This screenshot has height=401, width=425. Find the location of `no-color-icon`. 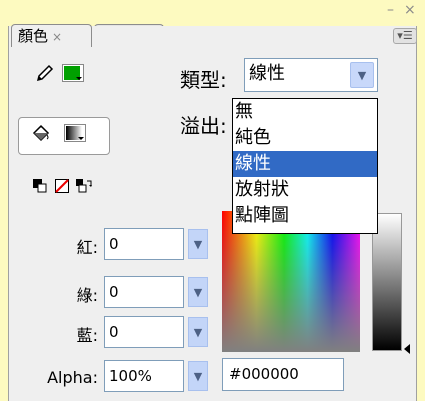

no-color-icon is located at coordinates (62, 185).